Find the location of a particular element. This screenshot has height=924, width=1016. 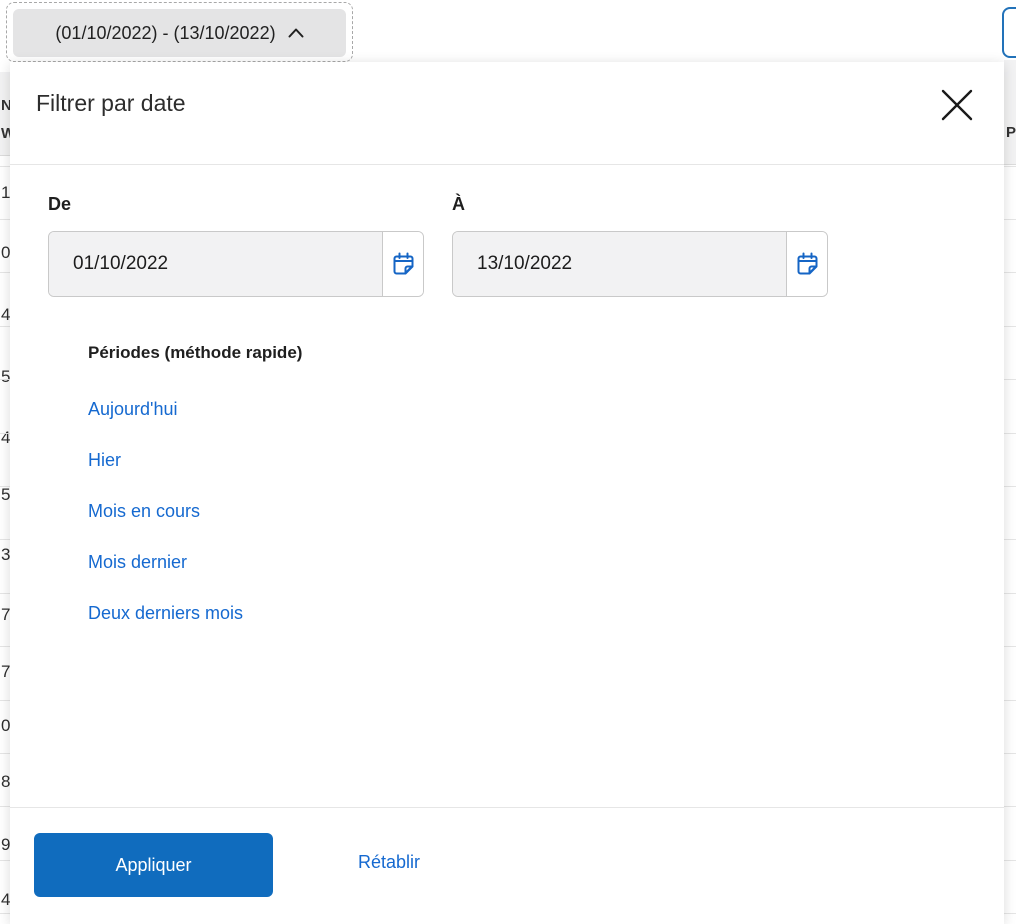

background-cell-value-partial: 8 is located at coordinates (5, 781).